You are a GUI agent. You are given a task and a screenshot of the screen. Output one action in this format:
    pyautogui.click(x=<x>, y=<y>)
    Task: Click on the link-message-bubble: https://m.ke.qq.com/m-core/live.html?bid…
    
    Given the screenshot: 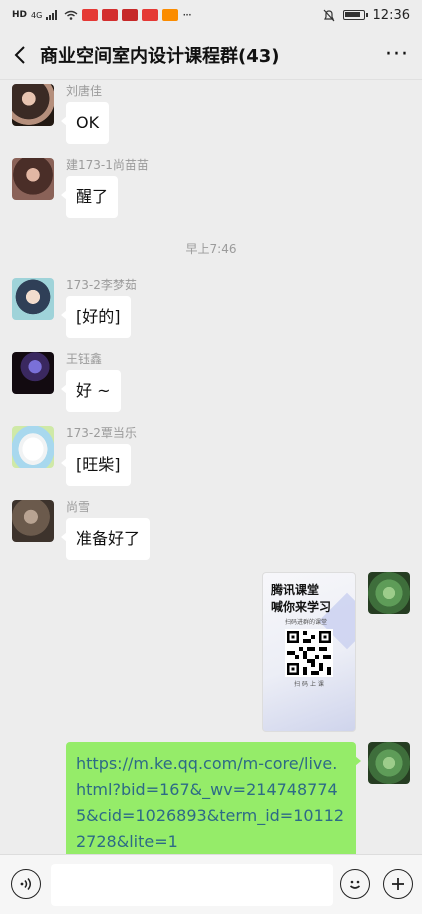 What is the action you would take?
    pyautogui.click(x=213, y=798)
    